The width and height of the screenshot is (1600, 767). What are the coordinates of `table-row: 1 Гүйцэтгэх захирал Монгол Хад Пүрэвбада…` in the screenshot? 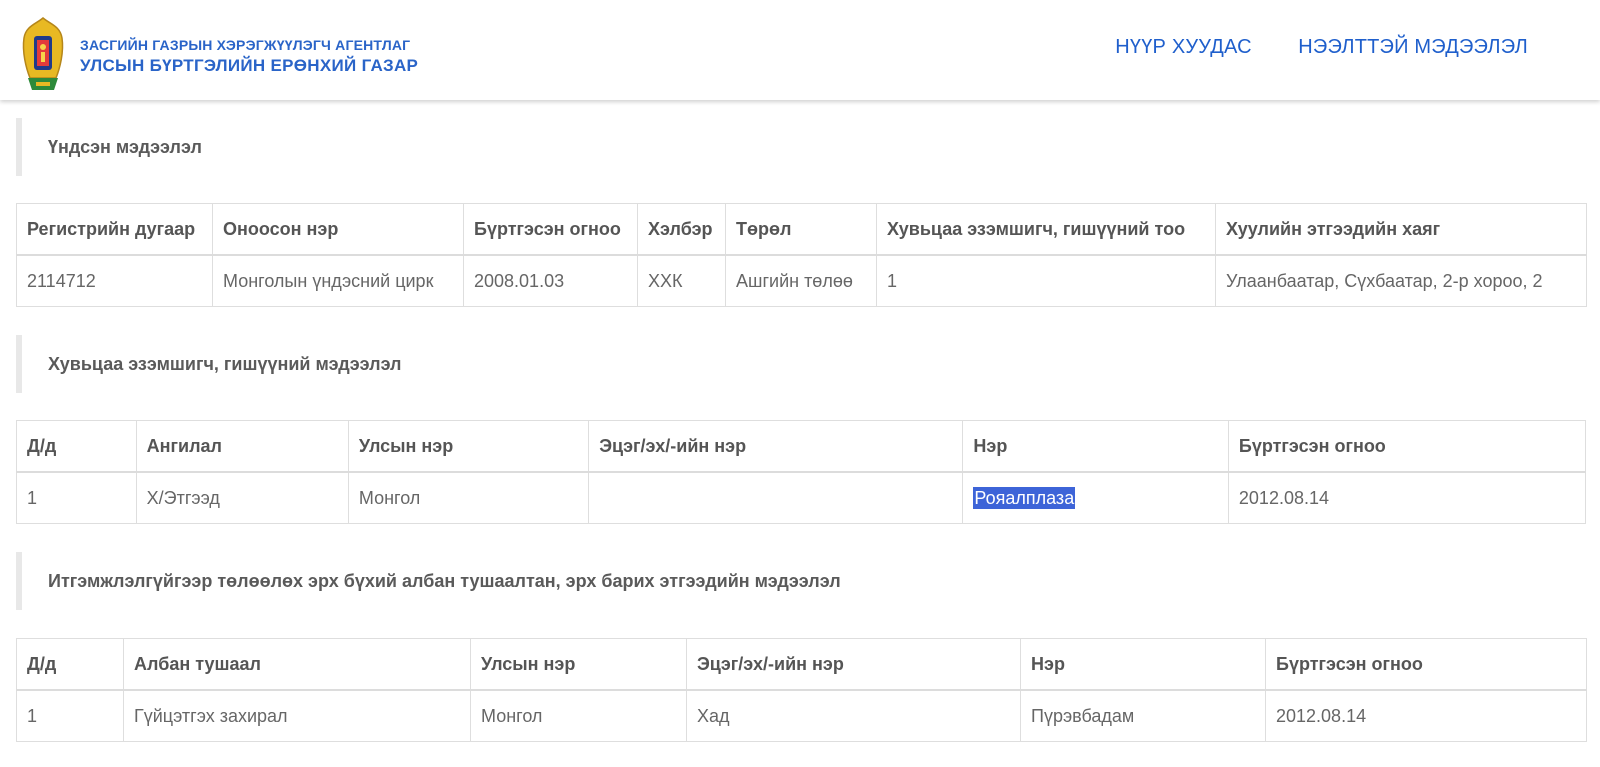 It's located at (801, 715).